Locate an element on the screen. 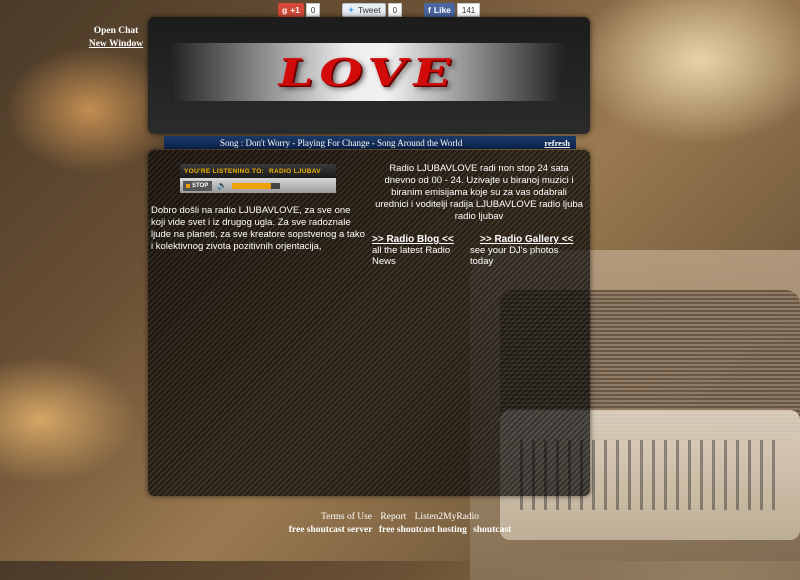 The width and height of the screenshot is (800, 580). radio-gallery-description: see your DJ's photos today is located at coordinates (514, 256).